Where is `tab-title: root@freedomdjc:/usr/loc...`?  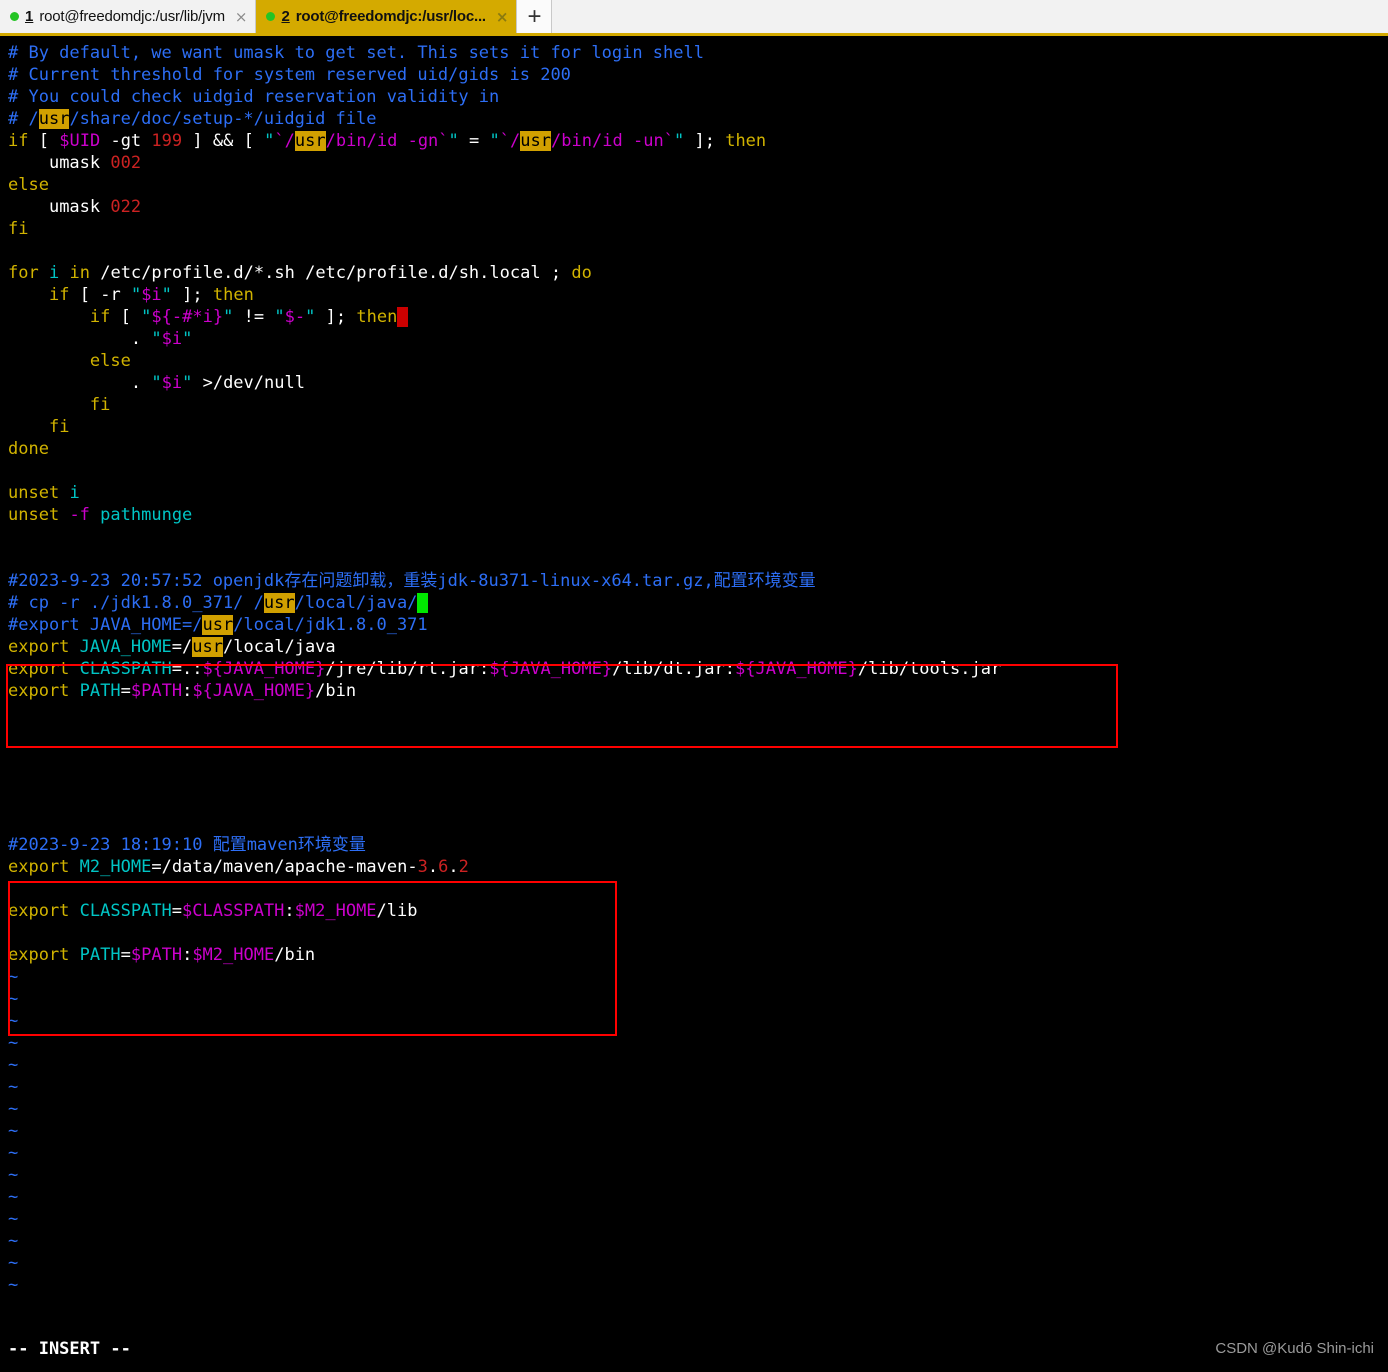
tab-title: root@freedomdjc:/usr/loc... is located at coordinates (390, 16).